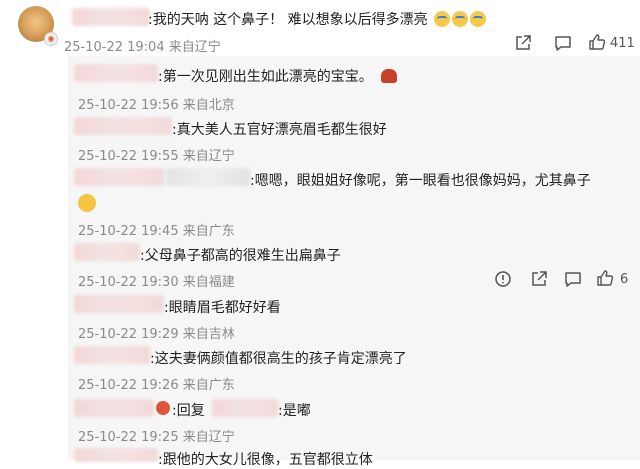  I want to click on main-comment-meta: 25-10-22 19:04 来自辽宁, so click(142, 47).